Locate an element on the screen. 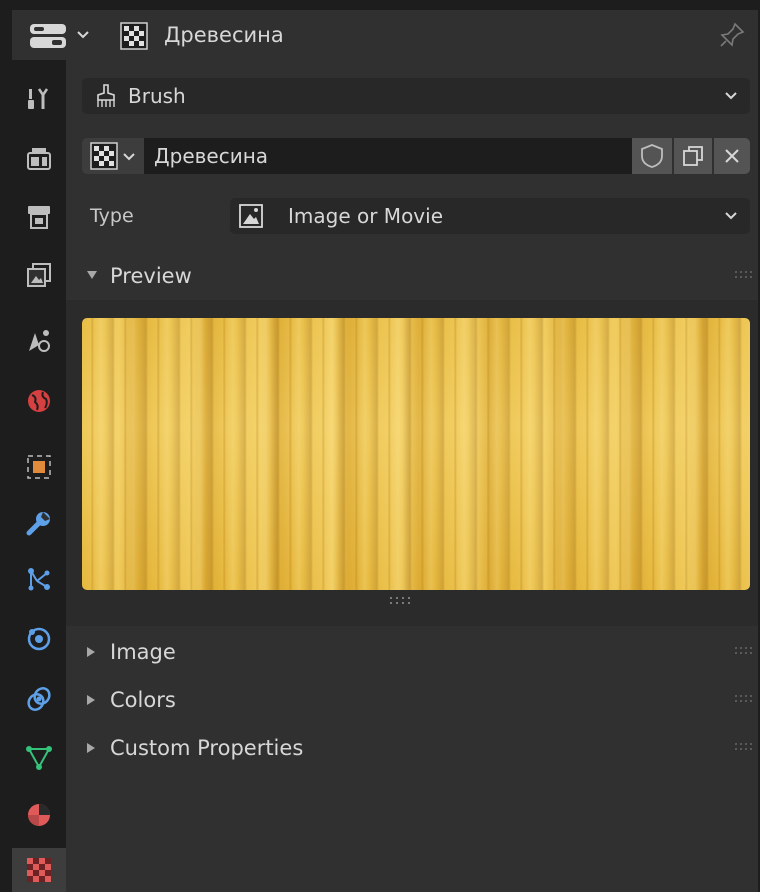 This screenshot has height=892, width=760. tab-view-layer is located at coordinates (39, 275).